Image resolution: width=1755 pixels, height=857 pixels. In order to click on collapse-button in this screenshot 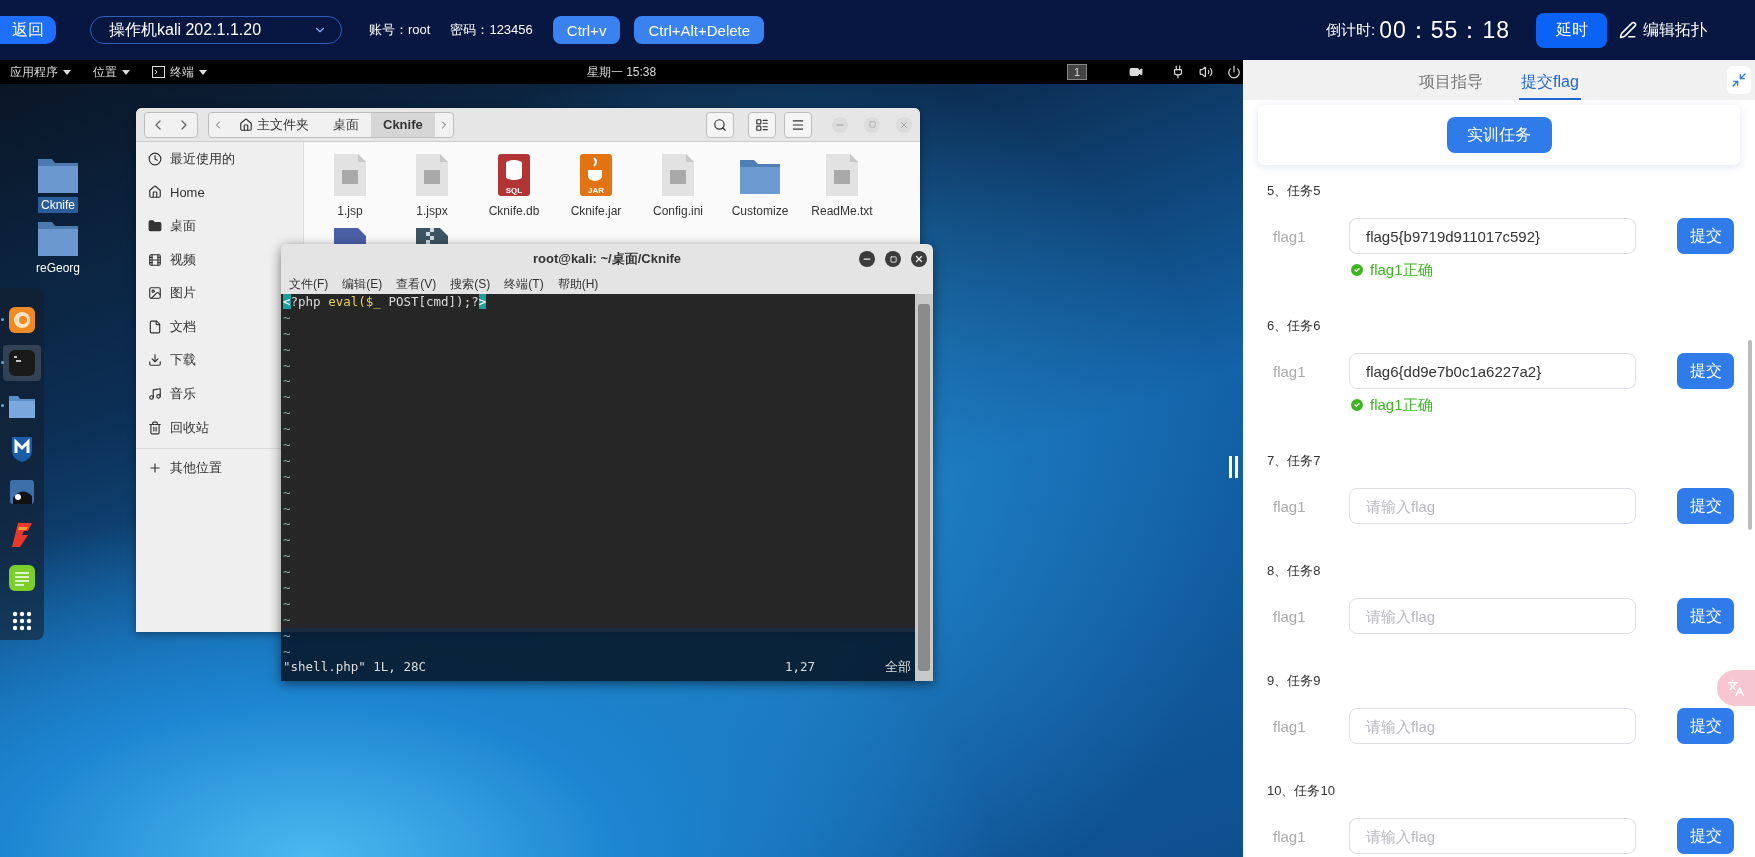, I will do `click(1739, 80)`.